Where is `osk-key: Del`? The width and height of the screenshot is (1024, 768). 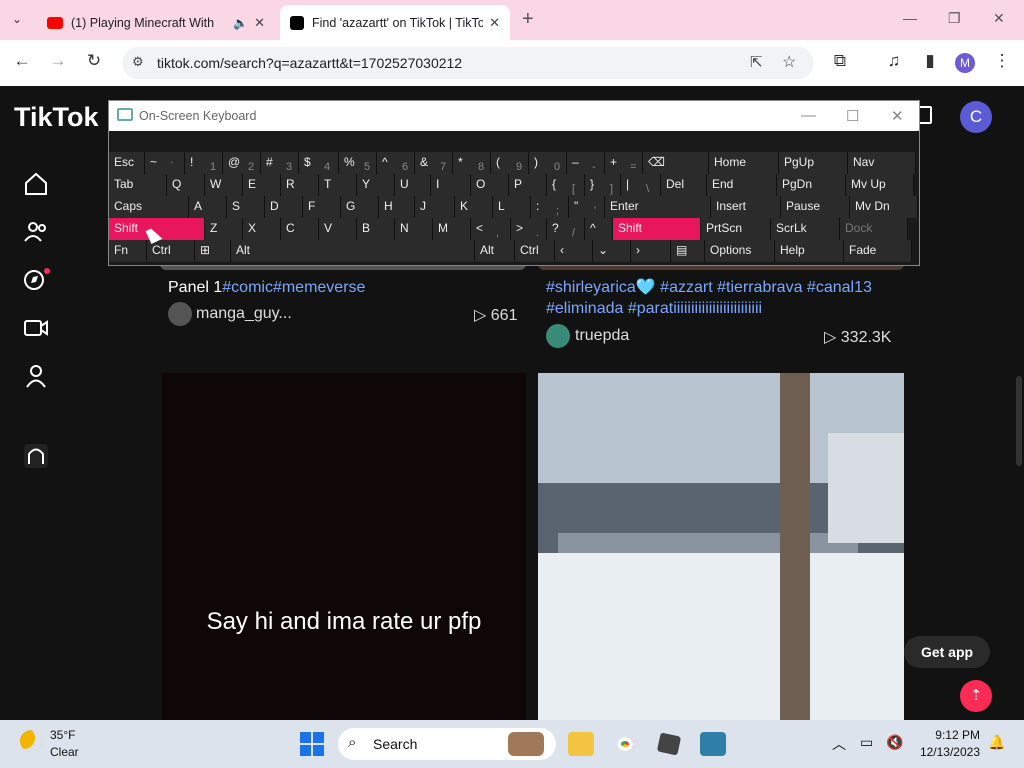 osk-key: Del is located at coordinates (684, 185).